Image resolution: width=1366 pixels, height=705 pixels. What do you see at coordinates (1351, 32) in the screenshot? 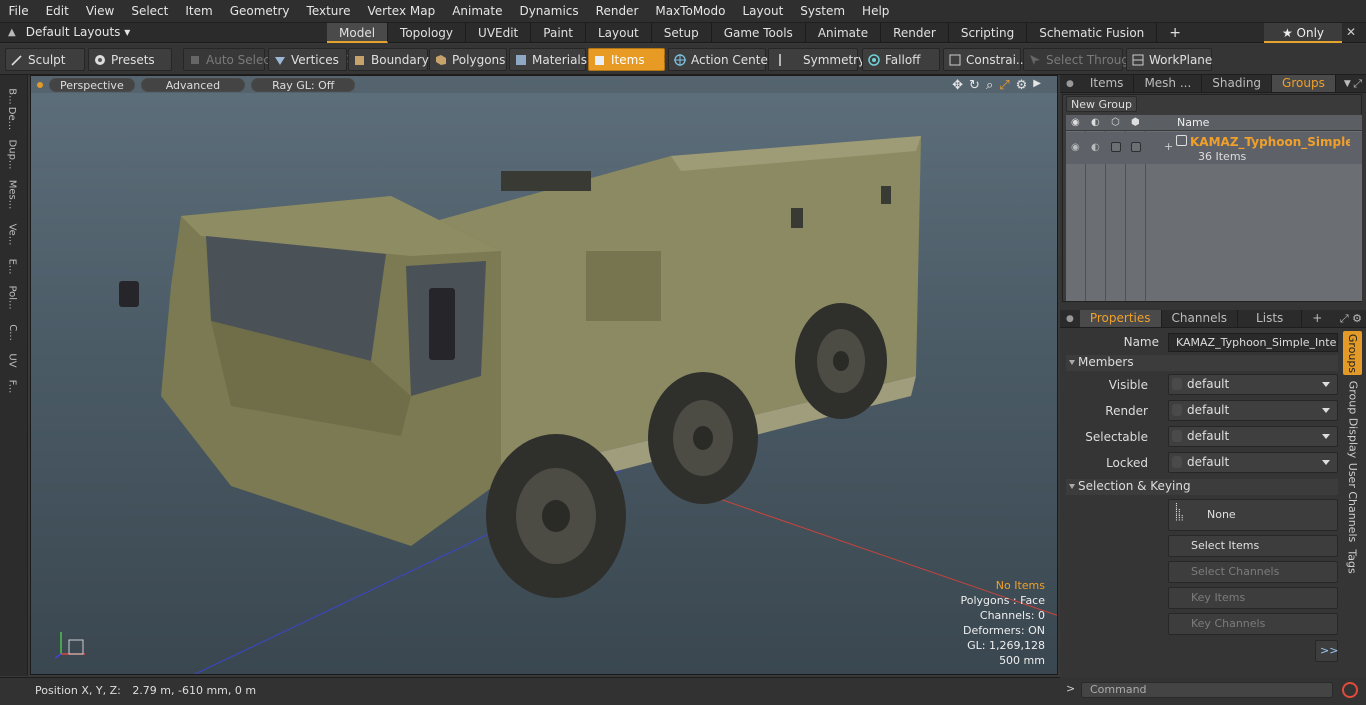
I see `close-icon: ✕` at bounding box center [1351, 32].